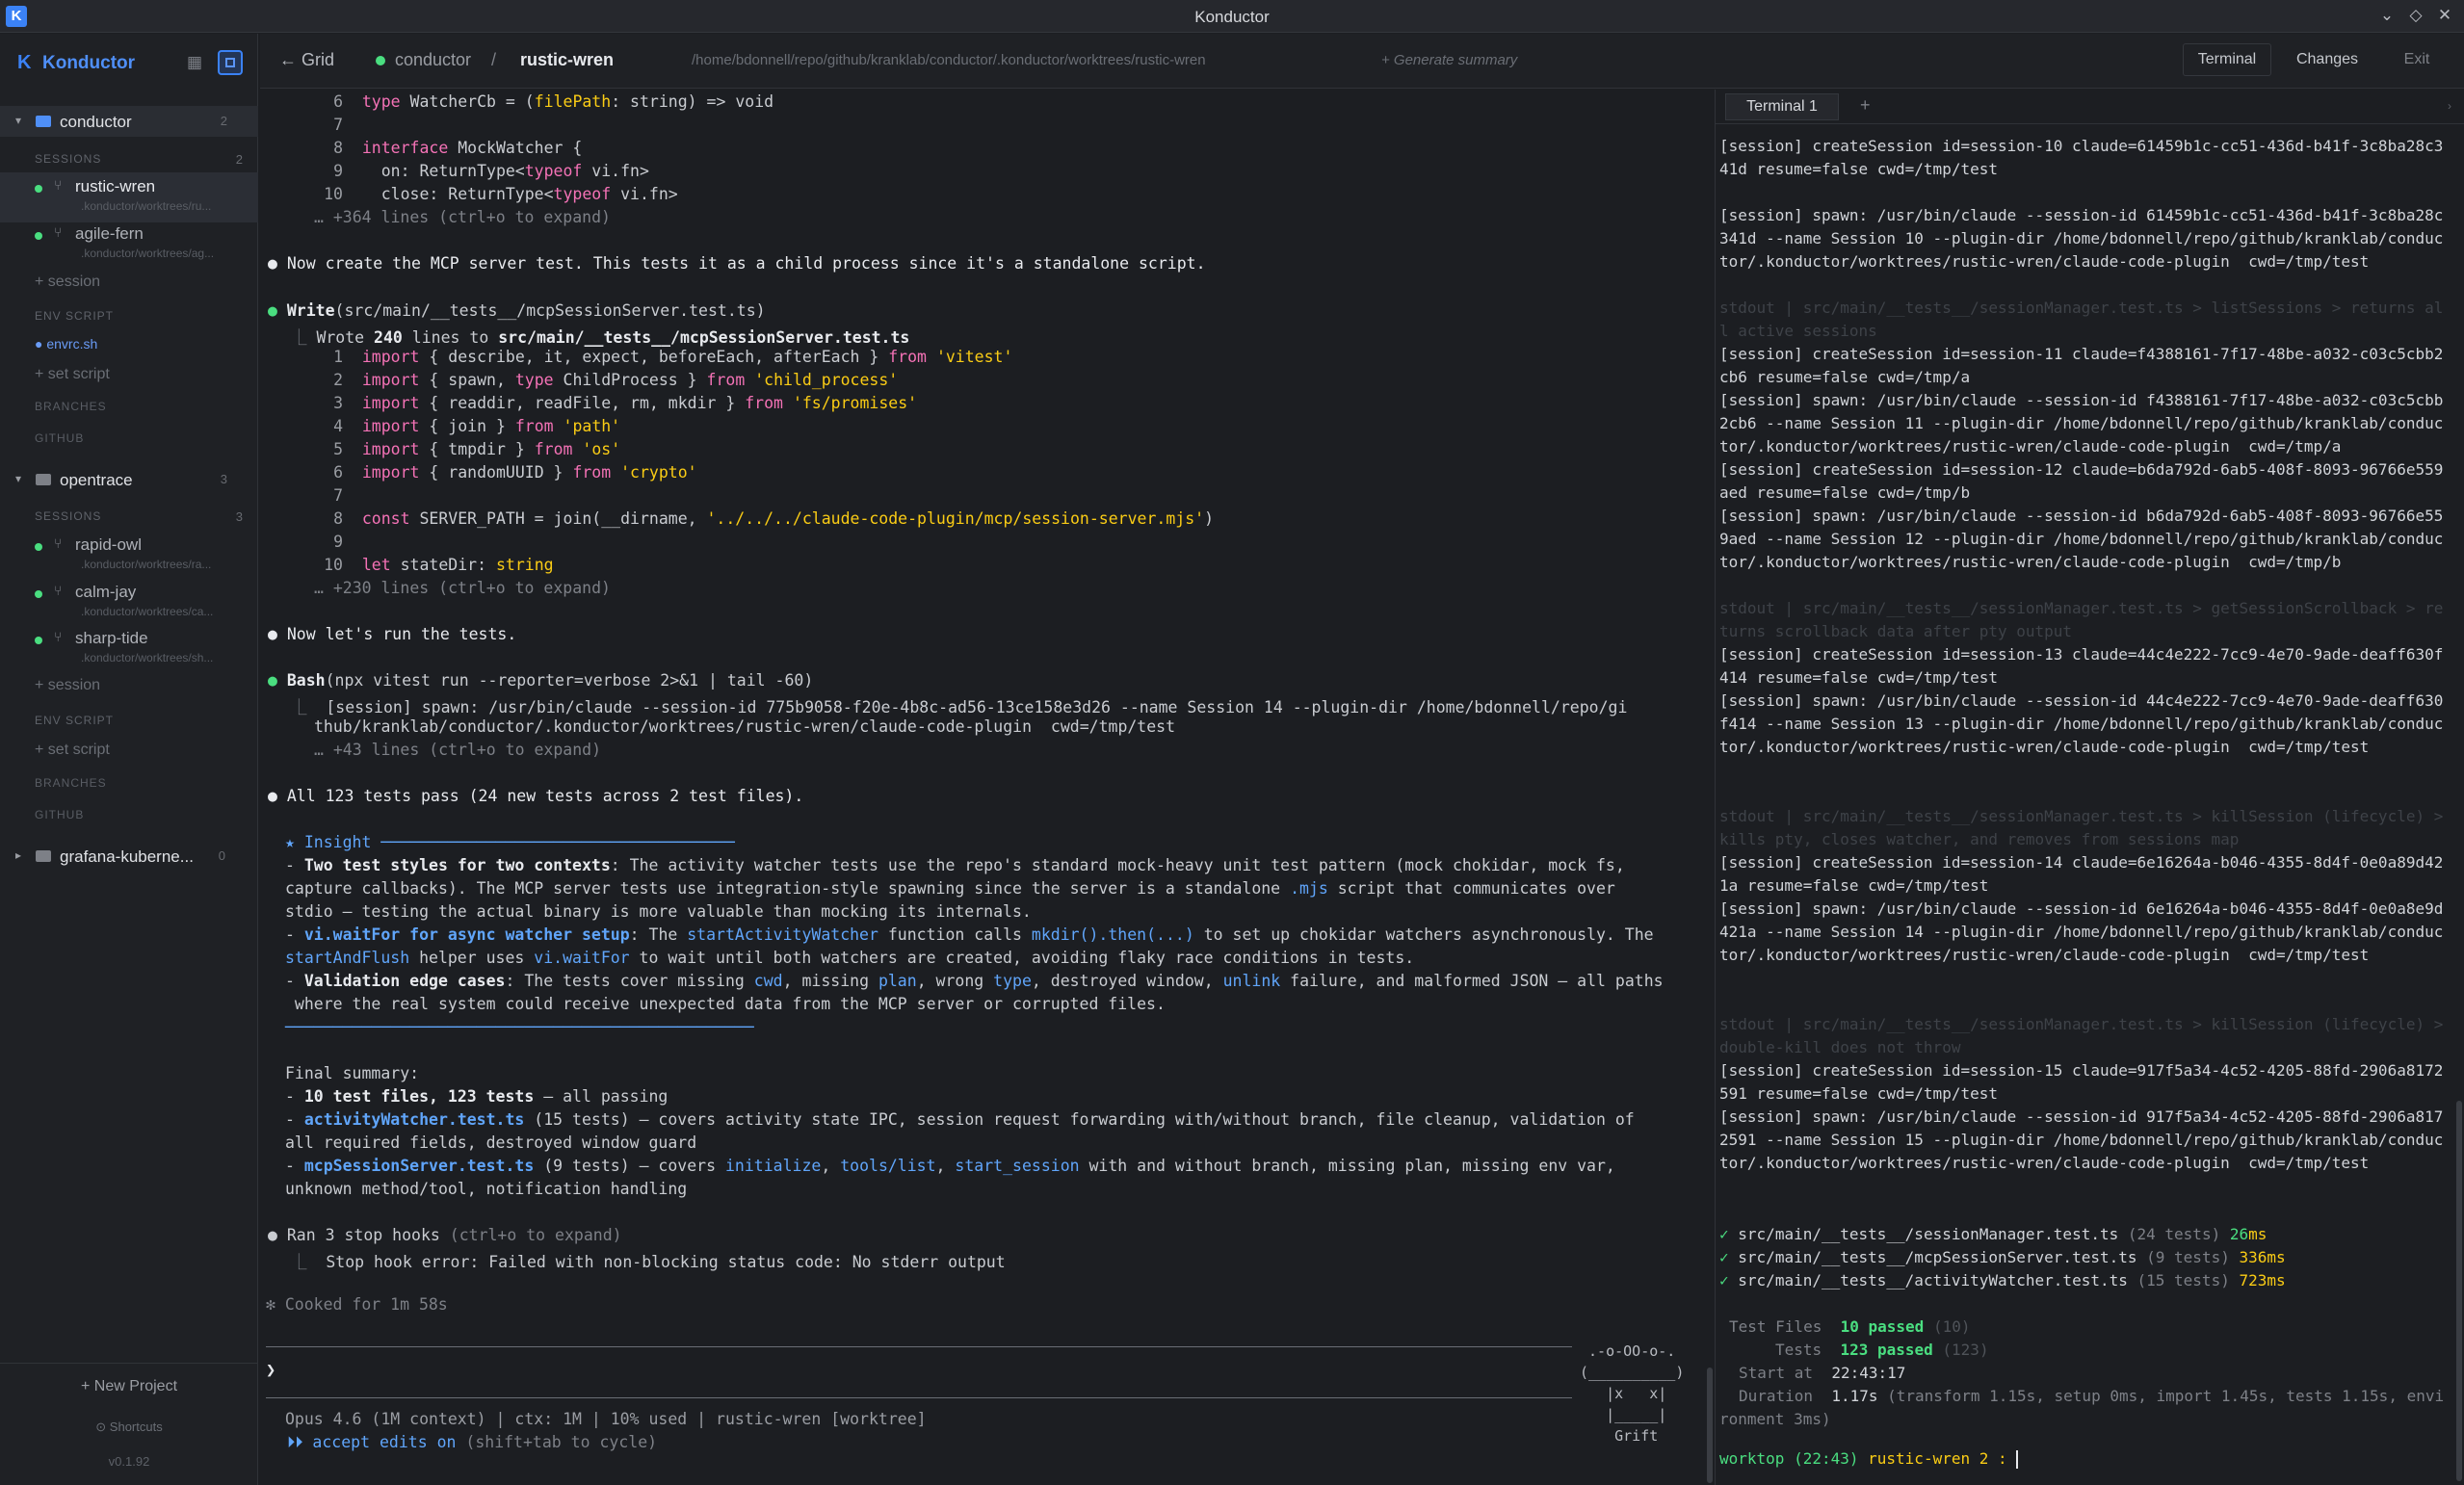 The width and height of the screenshot is (2464, 1485). I want to click on wrote-middle: lines to, so click(450, 337).